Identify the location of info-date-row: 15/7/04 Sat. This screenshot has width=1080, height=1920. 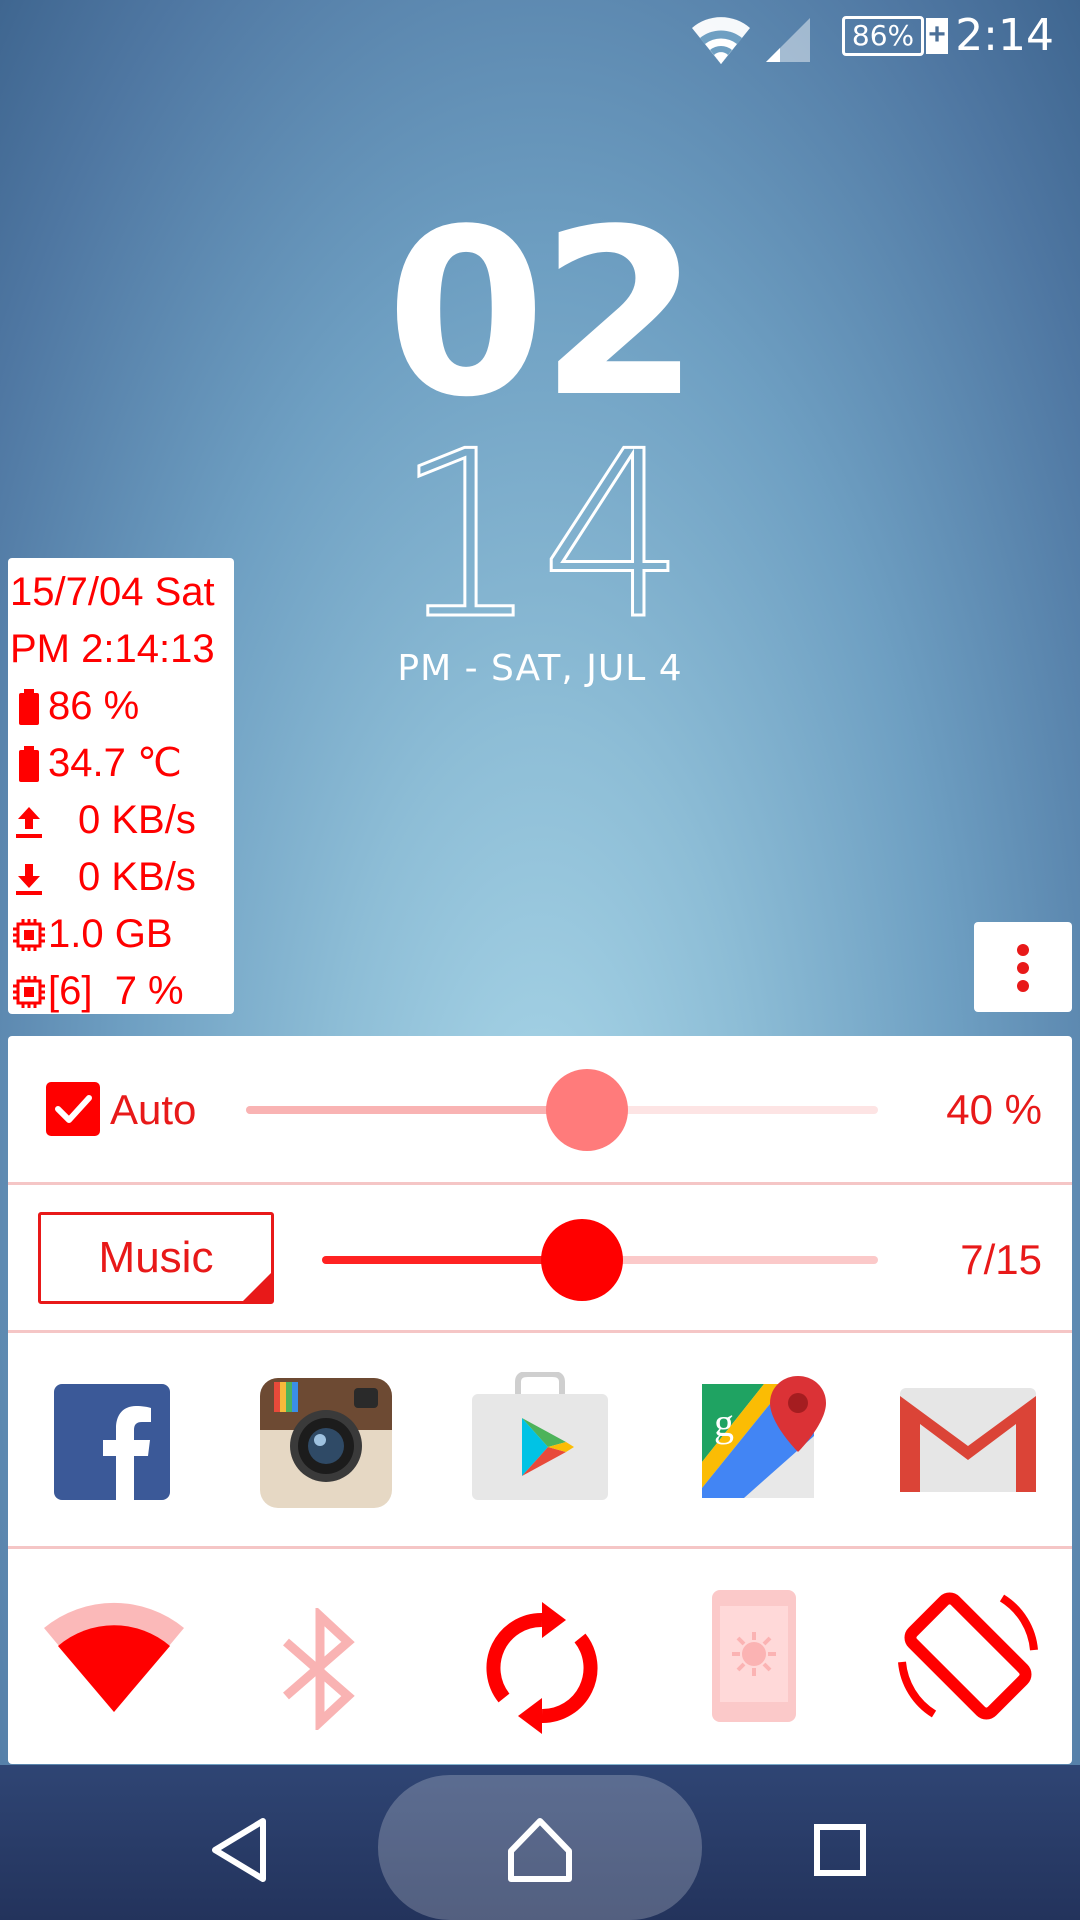
(122, 592).